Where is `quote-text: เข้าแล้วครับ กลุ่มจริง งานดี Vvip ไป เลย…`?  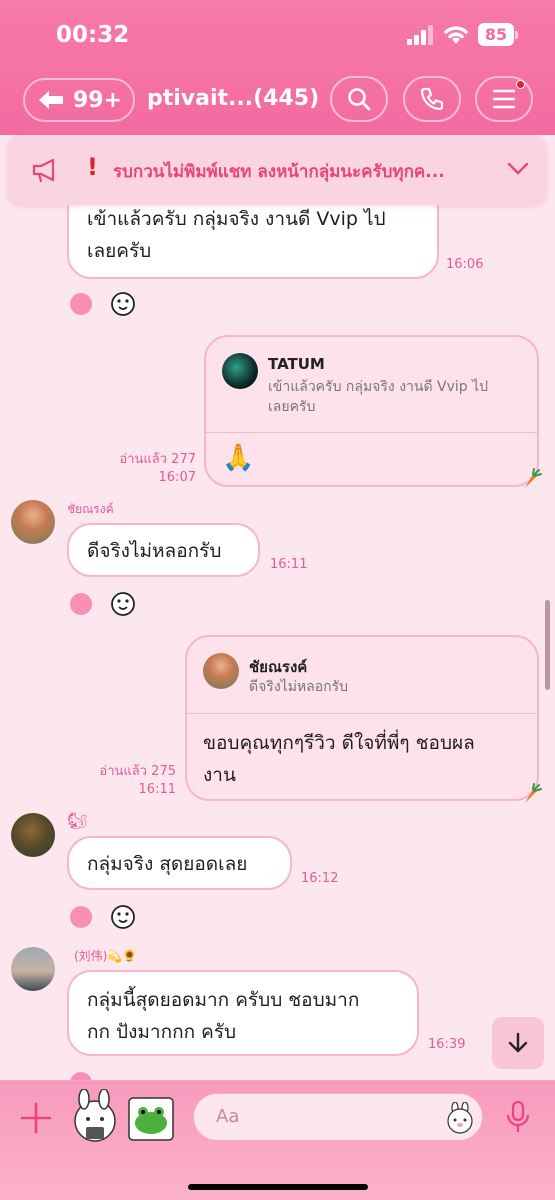
quote-text: เข้าแล้วครับ กลุ่มจริง งานดี Vvip ไป เลย… is located at coordinates (378, 397).